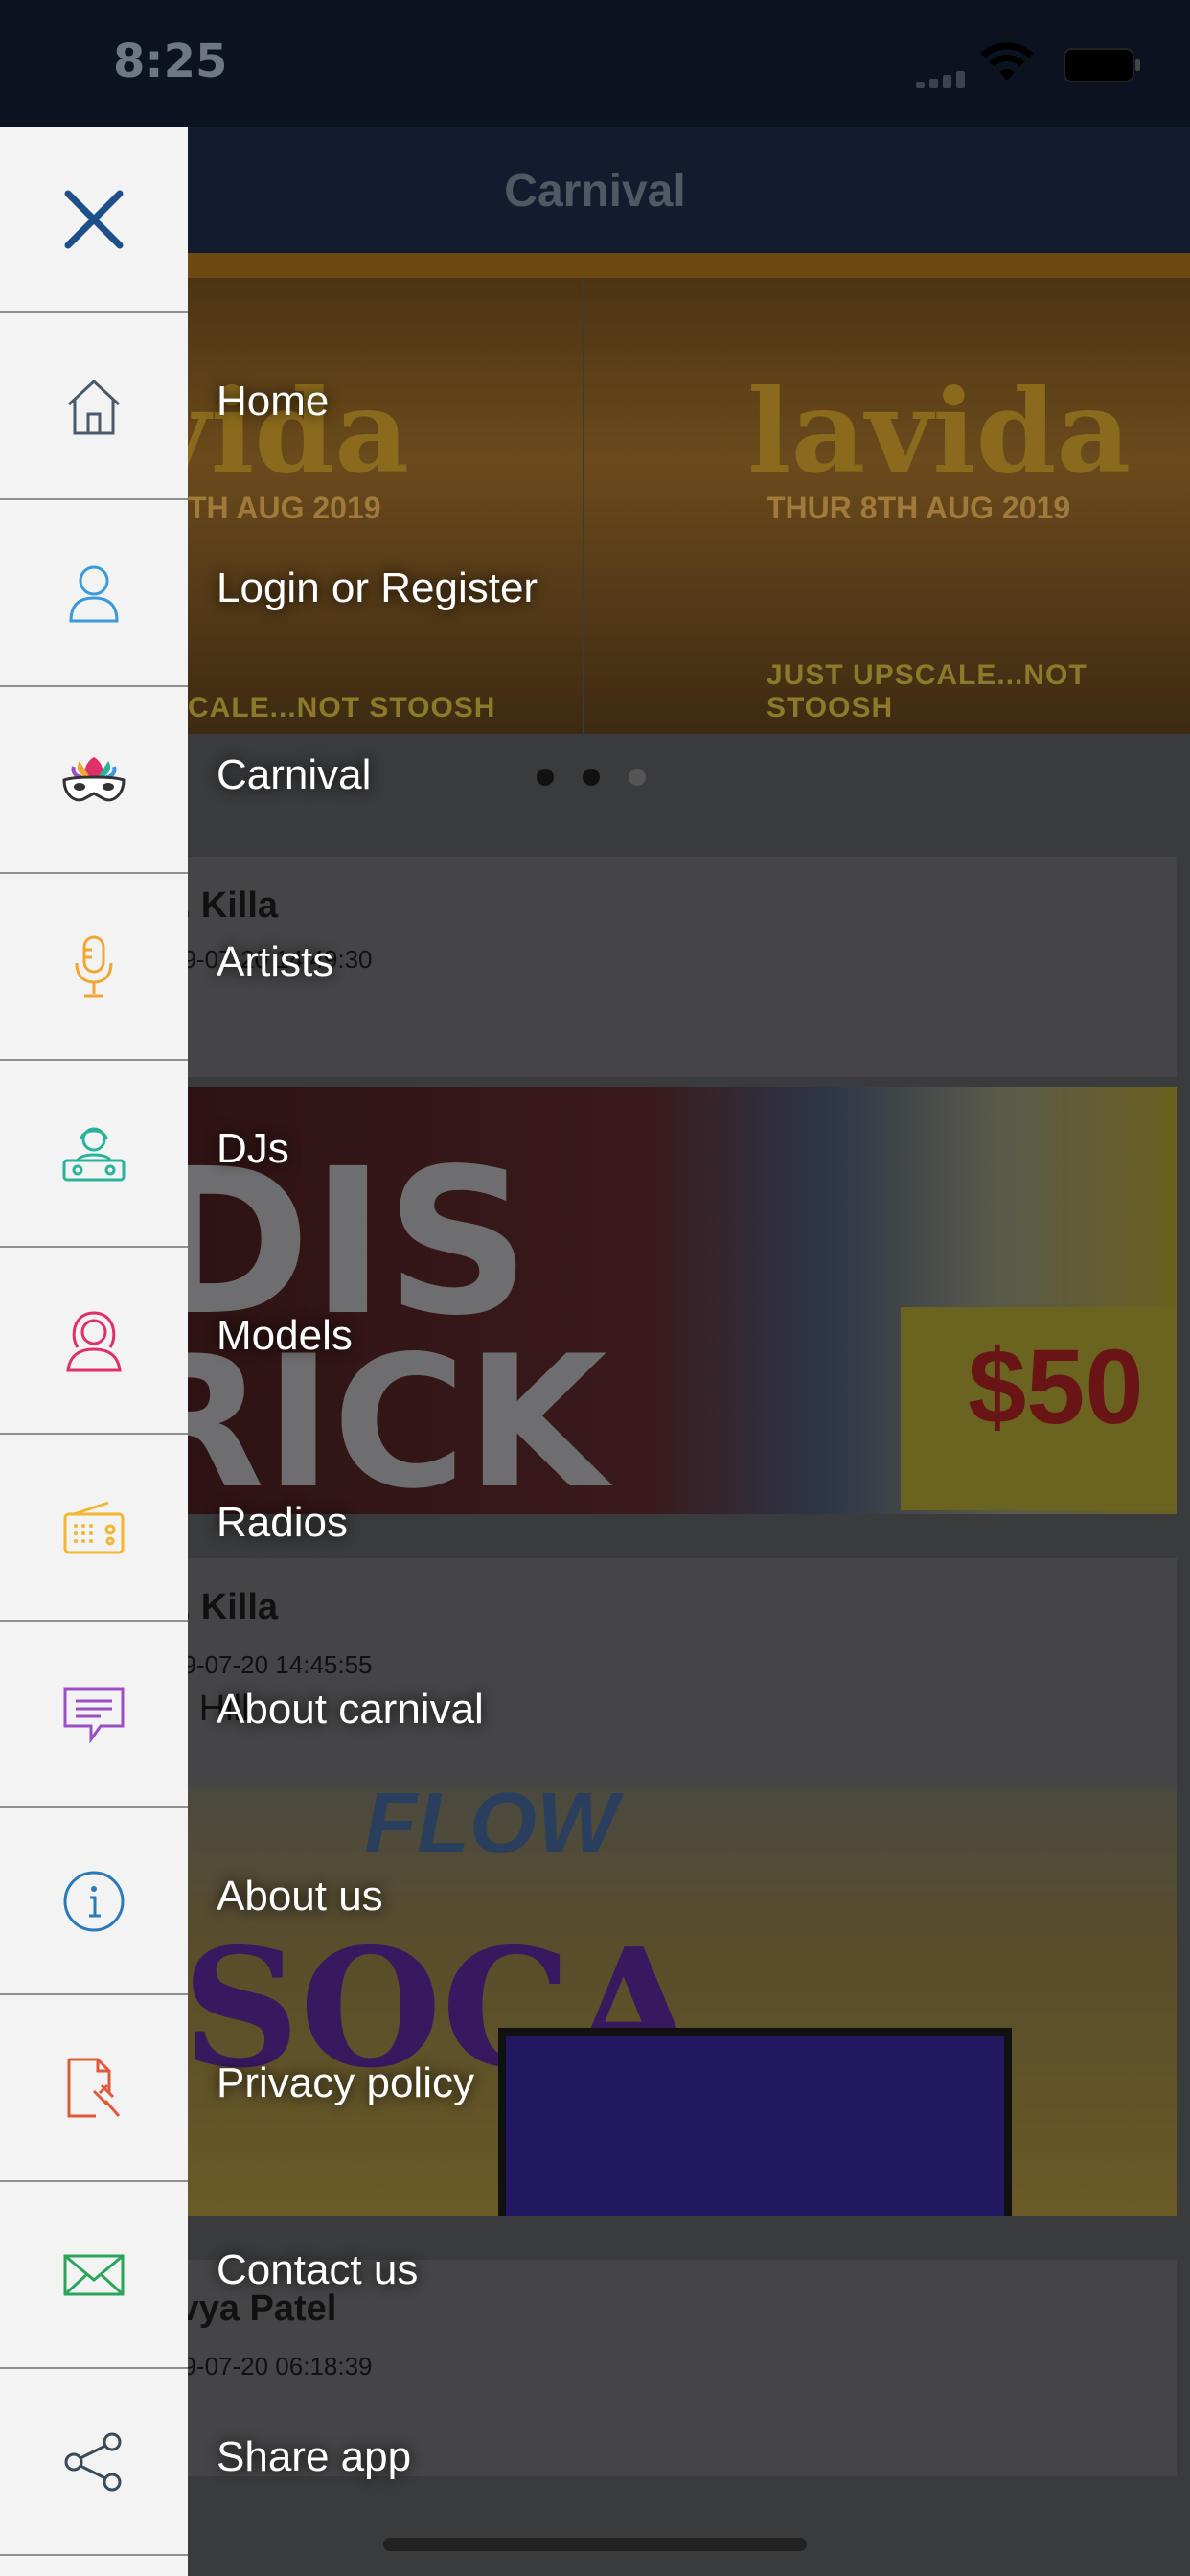 Image resolution: width=1190 pixels, height=2576 pixels. I want to click on dj-icon, so click(94, 1154).